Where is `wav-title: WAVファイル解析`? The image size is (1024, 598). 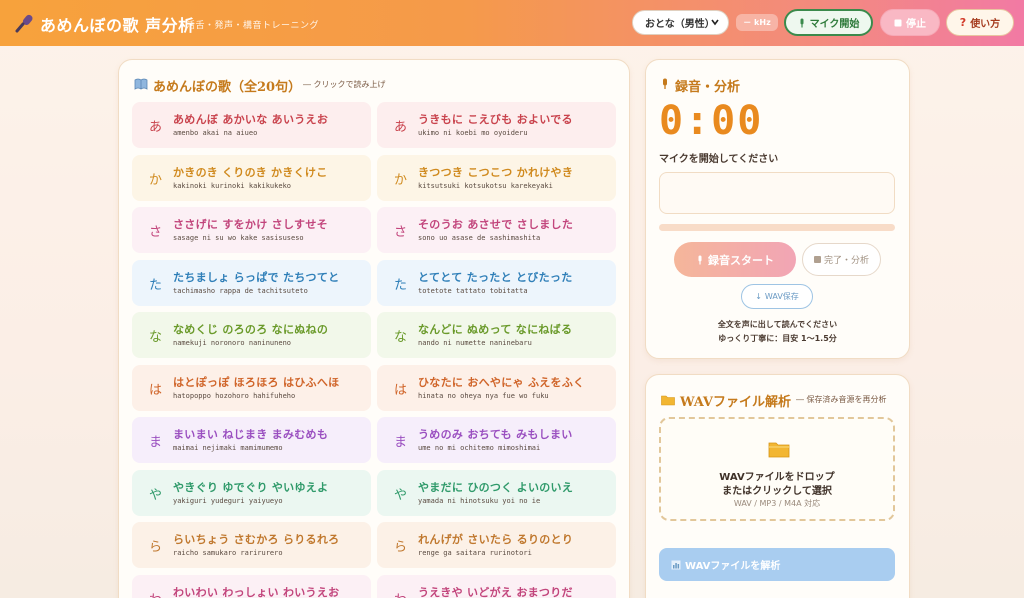 wav-title: WAVファイル解析 is located at coordinates (735, 402).